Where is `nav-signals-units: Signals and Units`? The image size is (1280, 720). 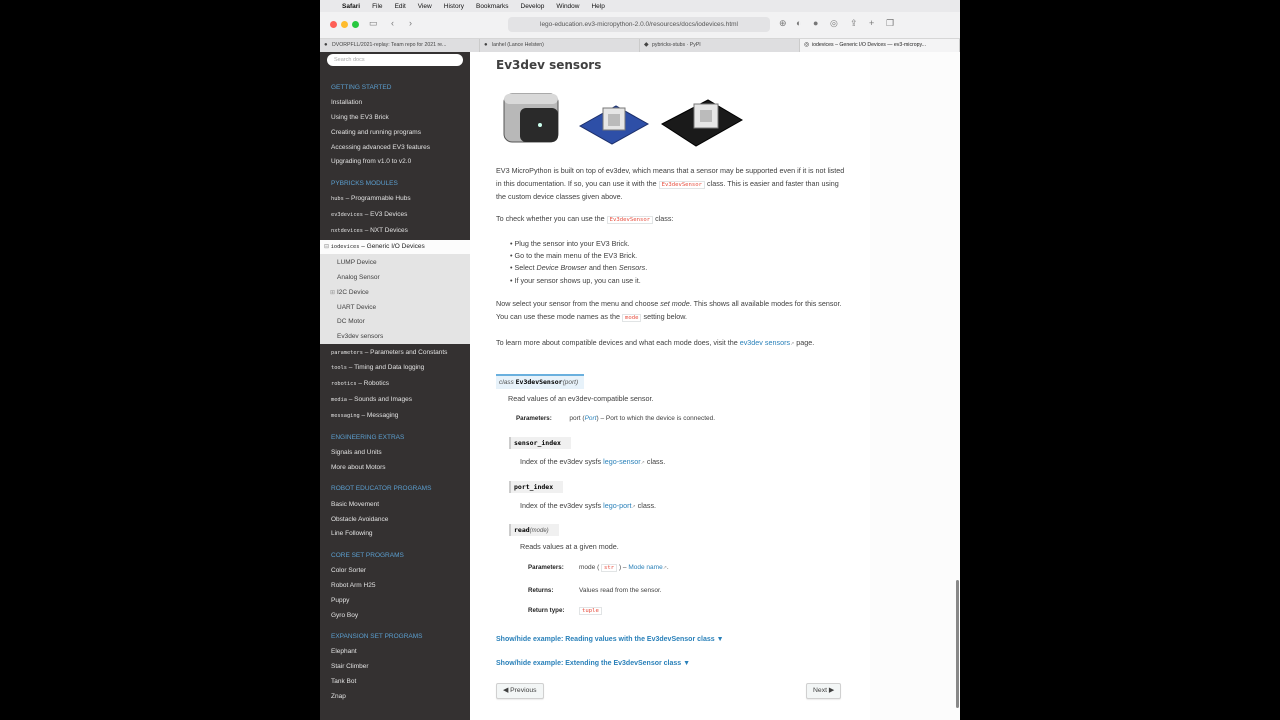 nav-signals-units: Signals and Units is located at coordinates (356, 452).